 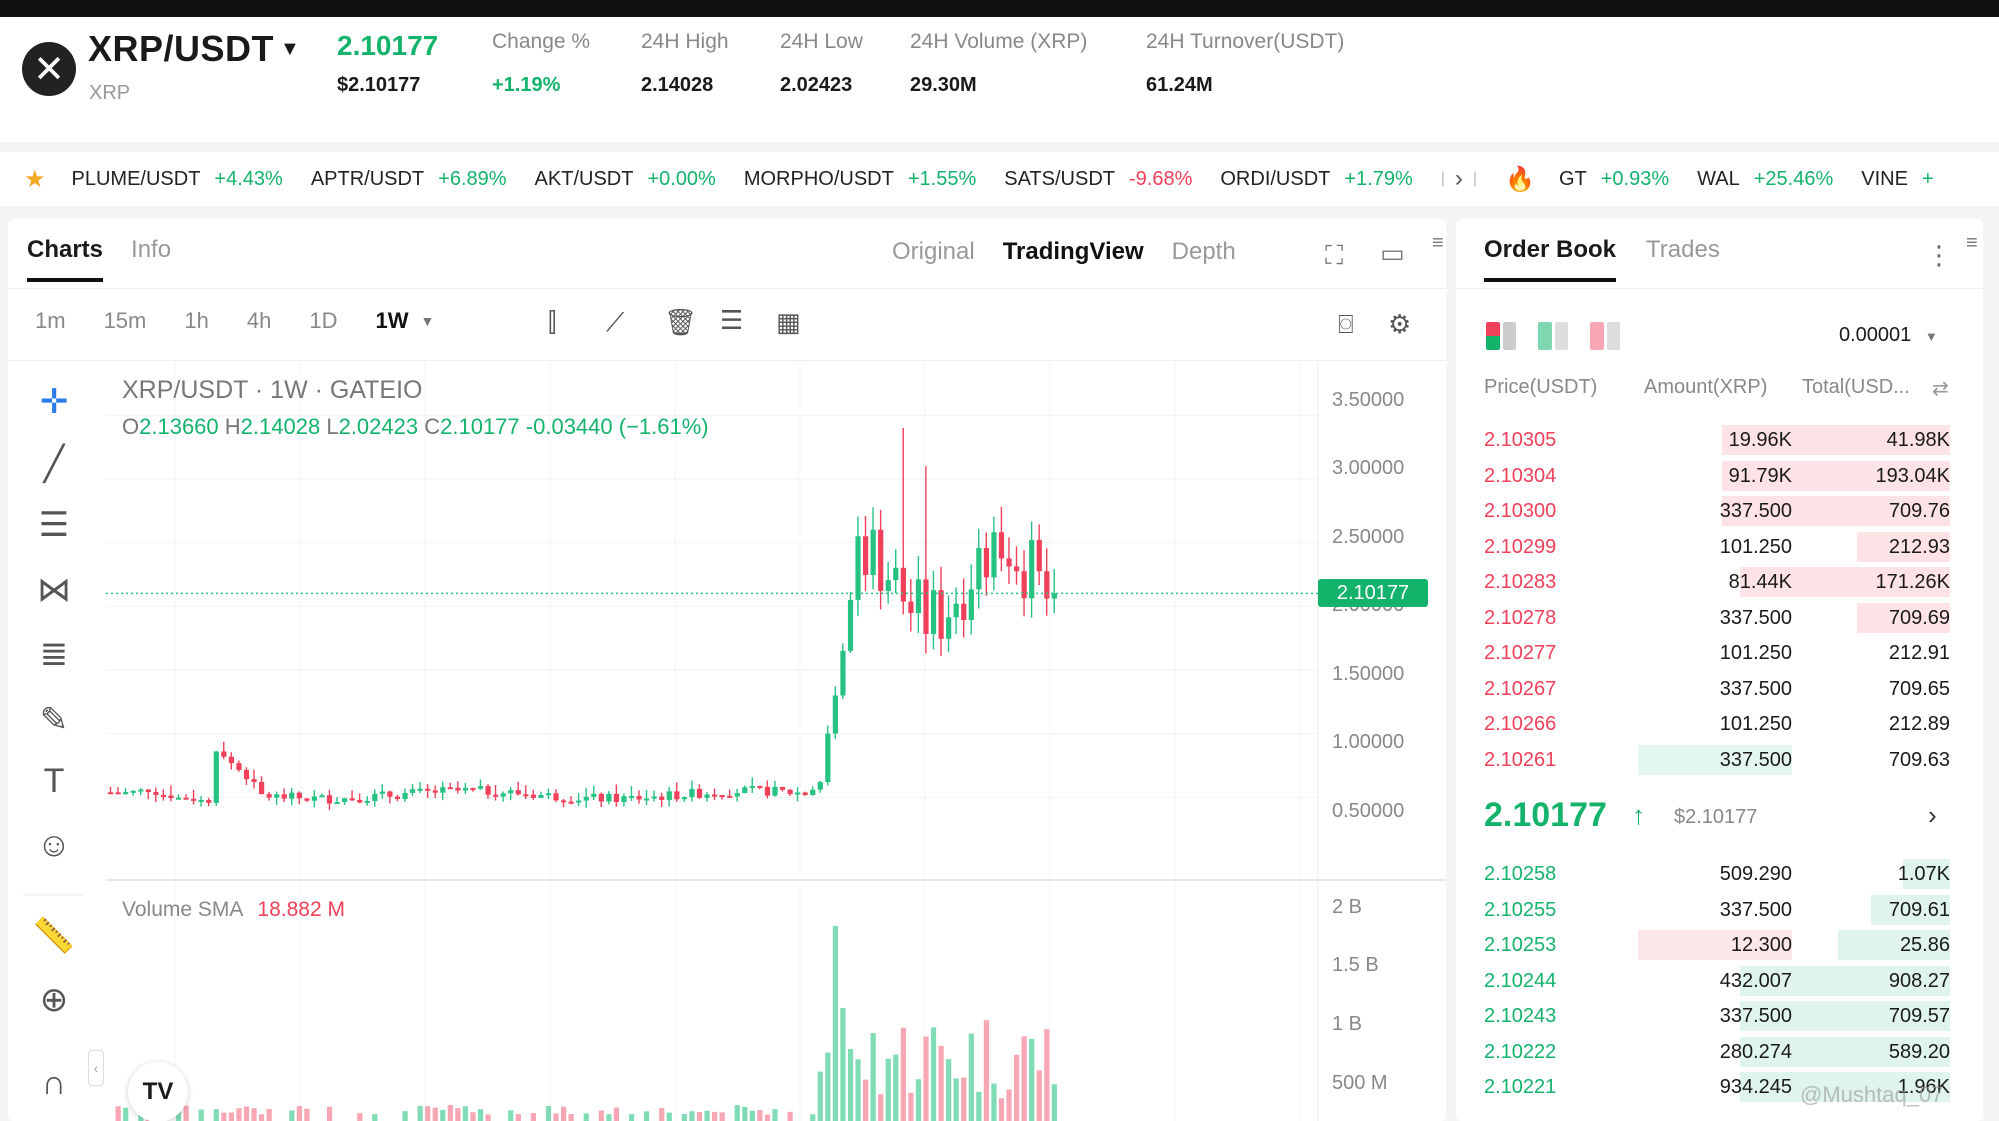 What do you see at coordinates (1872, 1094) in the screenshot?
I see `watermark-text: @Mushtaq_07` at bounding box center [1872, 1094].